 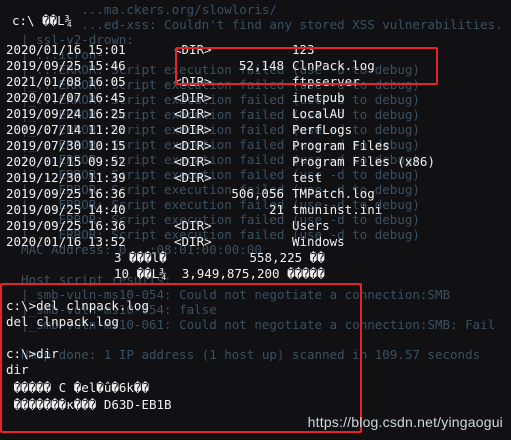 What do you see at coordinates (42, 20) in the screenshot?
I see `prompt-header: c:\ ��L¾` at bounding box center [42, 20].